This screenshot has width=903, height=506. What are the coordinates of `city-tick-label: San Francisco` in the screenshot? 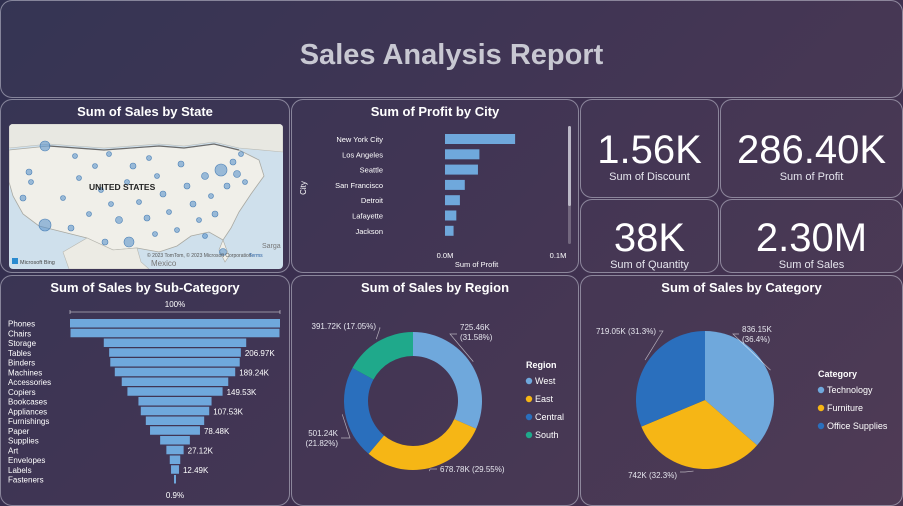 It's located at (359, 185).